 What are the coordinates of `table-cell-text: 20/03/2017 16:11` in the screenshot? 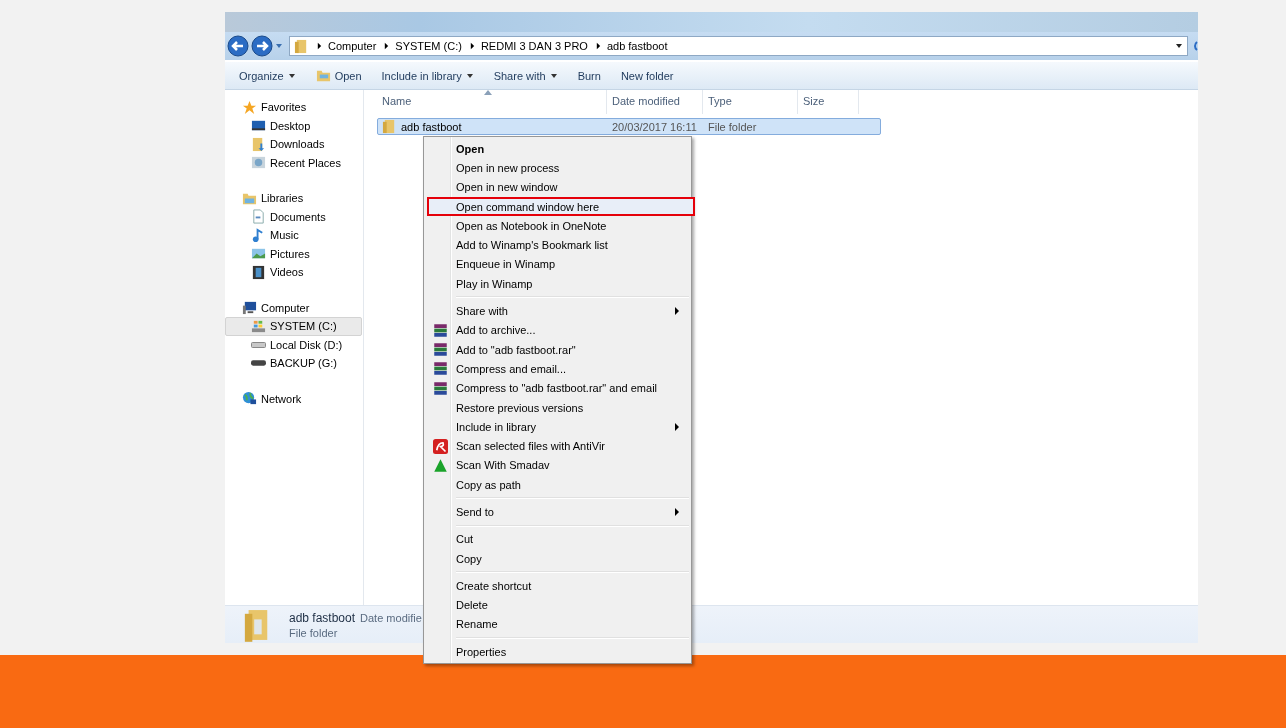 It's located at (654, 126).